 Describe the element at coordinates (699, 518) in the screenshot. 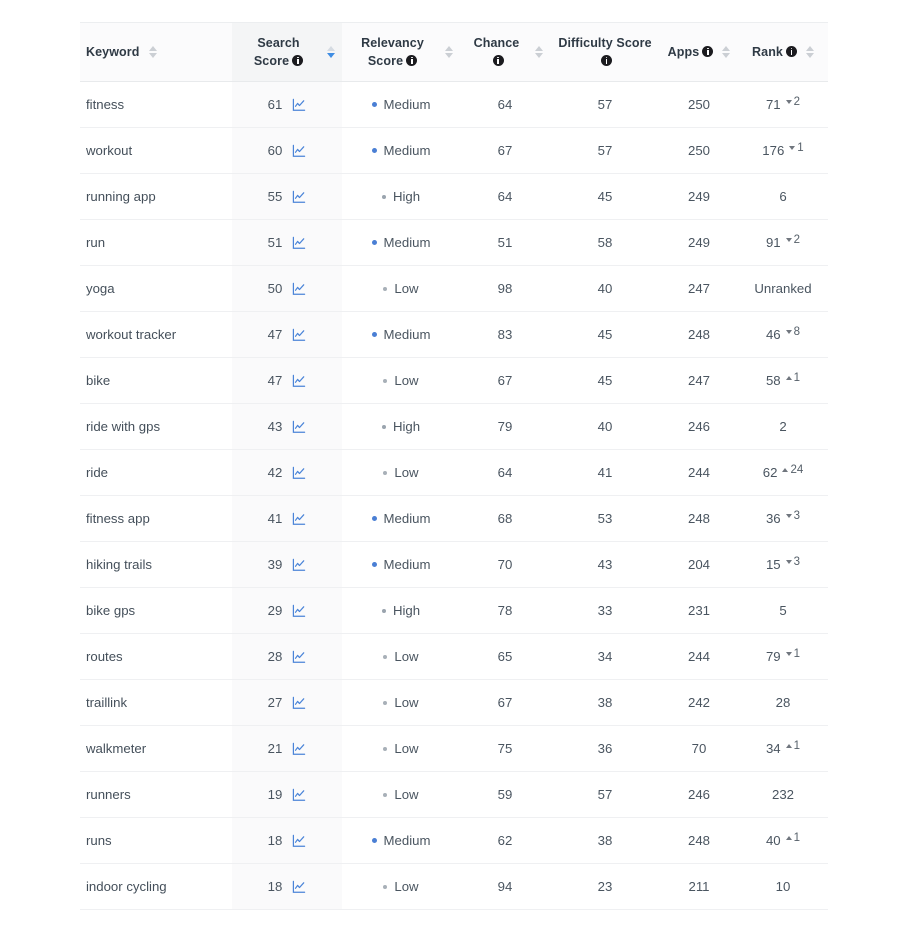

I see `cell-apps: 248` at that location.